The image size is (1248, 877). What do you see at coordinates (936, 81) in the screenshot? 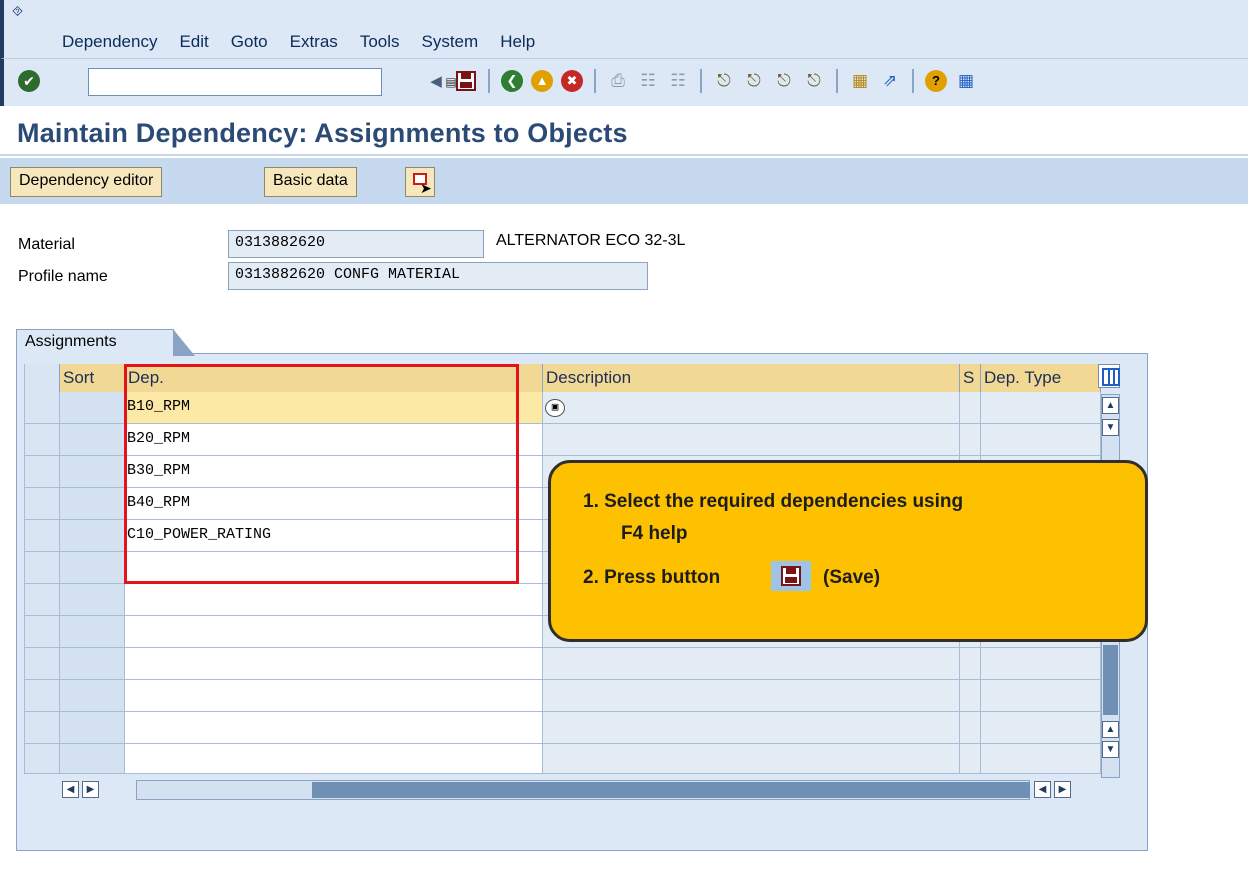
I see `help-icon: ?` at bounding box center [936, 81].